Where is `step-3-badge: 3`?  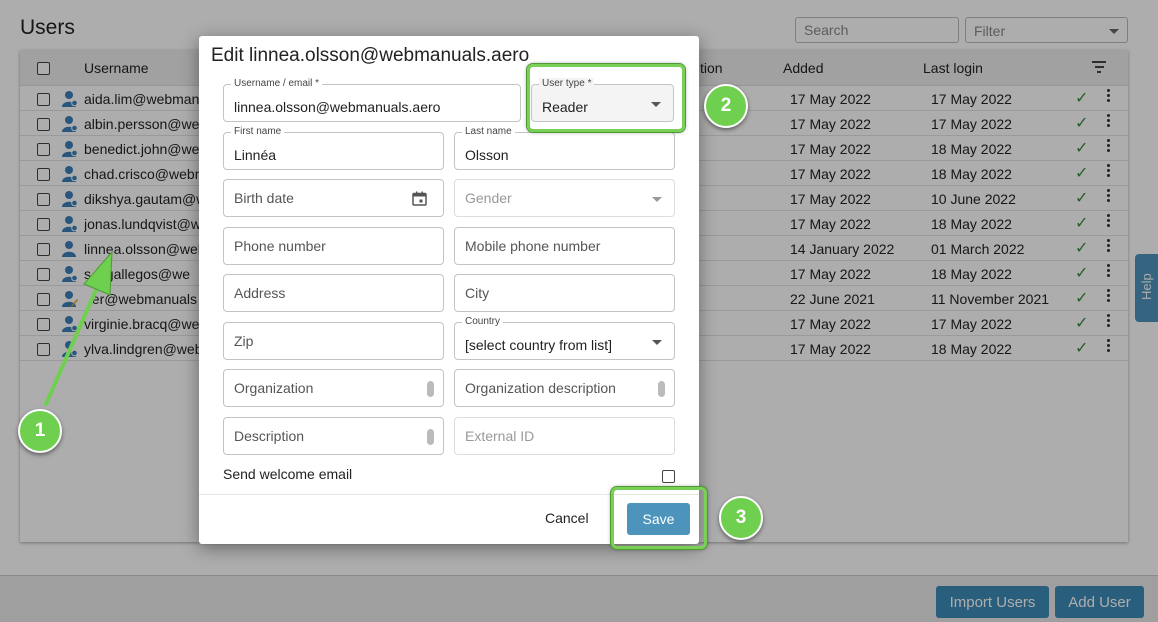
step-3-badge: 3 is located at coordinates (741, 518).